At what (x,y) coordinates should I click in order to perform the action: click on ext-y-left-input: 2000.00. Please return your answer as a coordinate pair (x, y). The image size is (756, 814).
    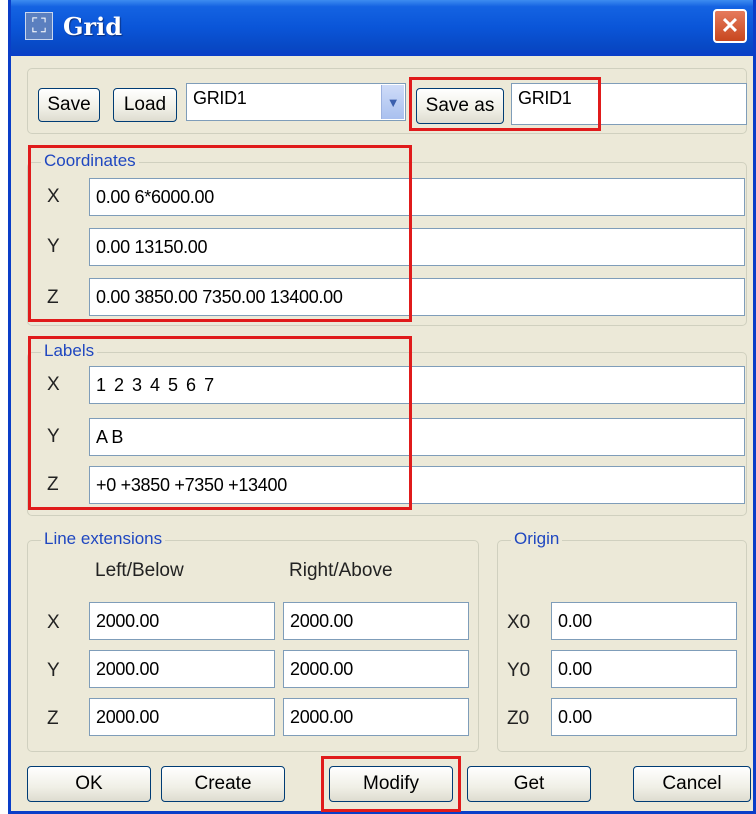
    Looking at the image, I should click on (182, 669).